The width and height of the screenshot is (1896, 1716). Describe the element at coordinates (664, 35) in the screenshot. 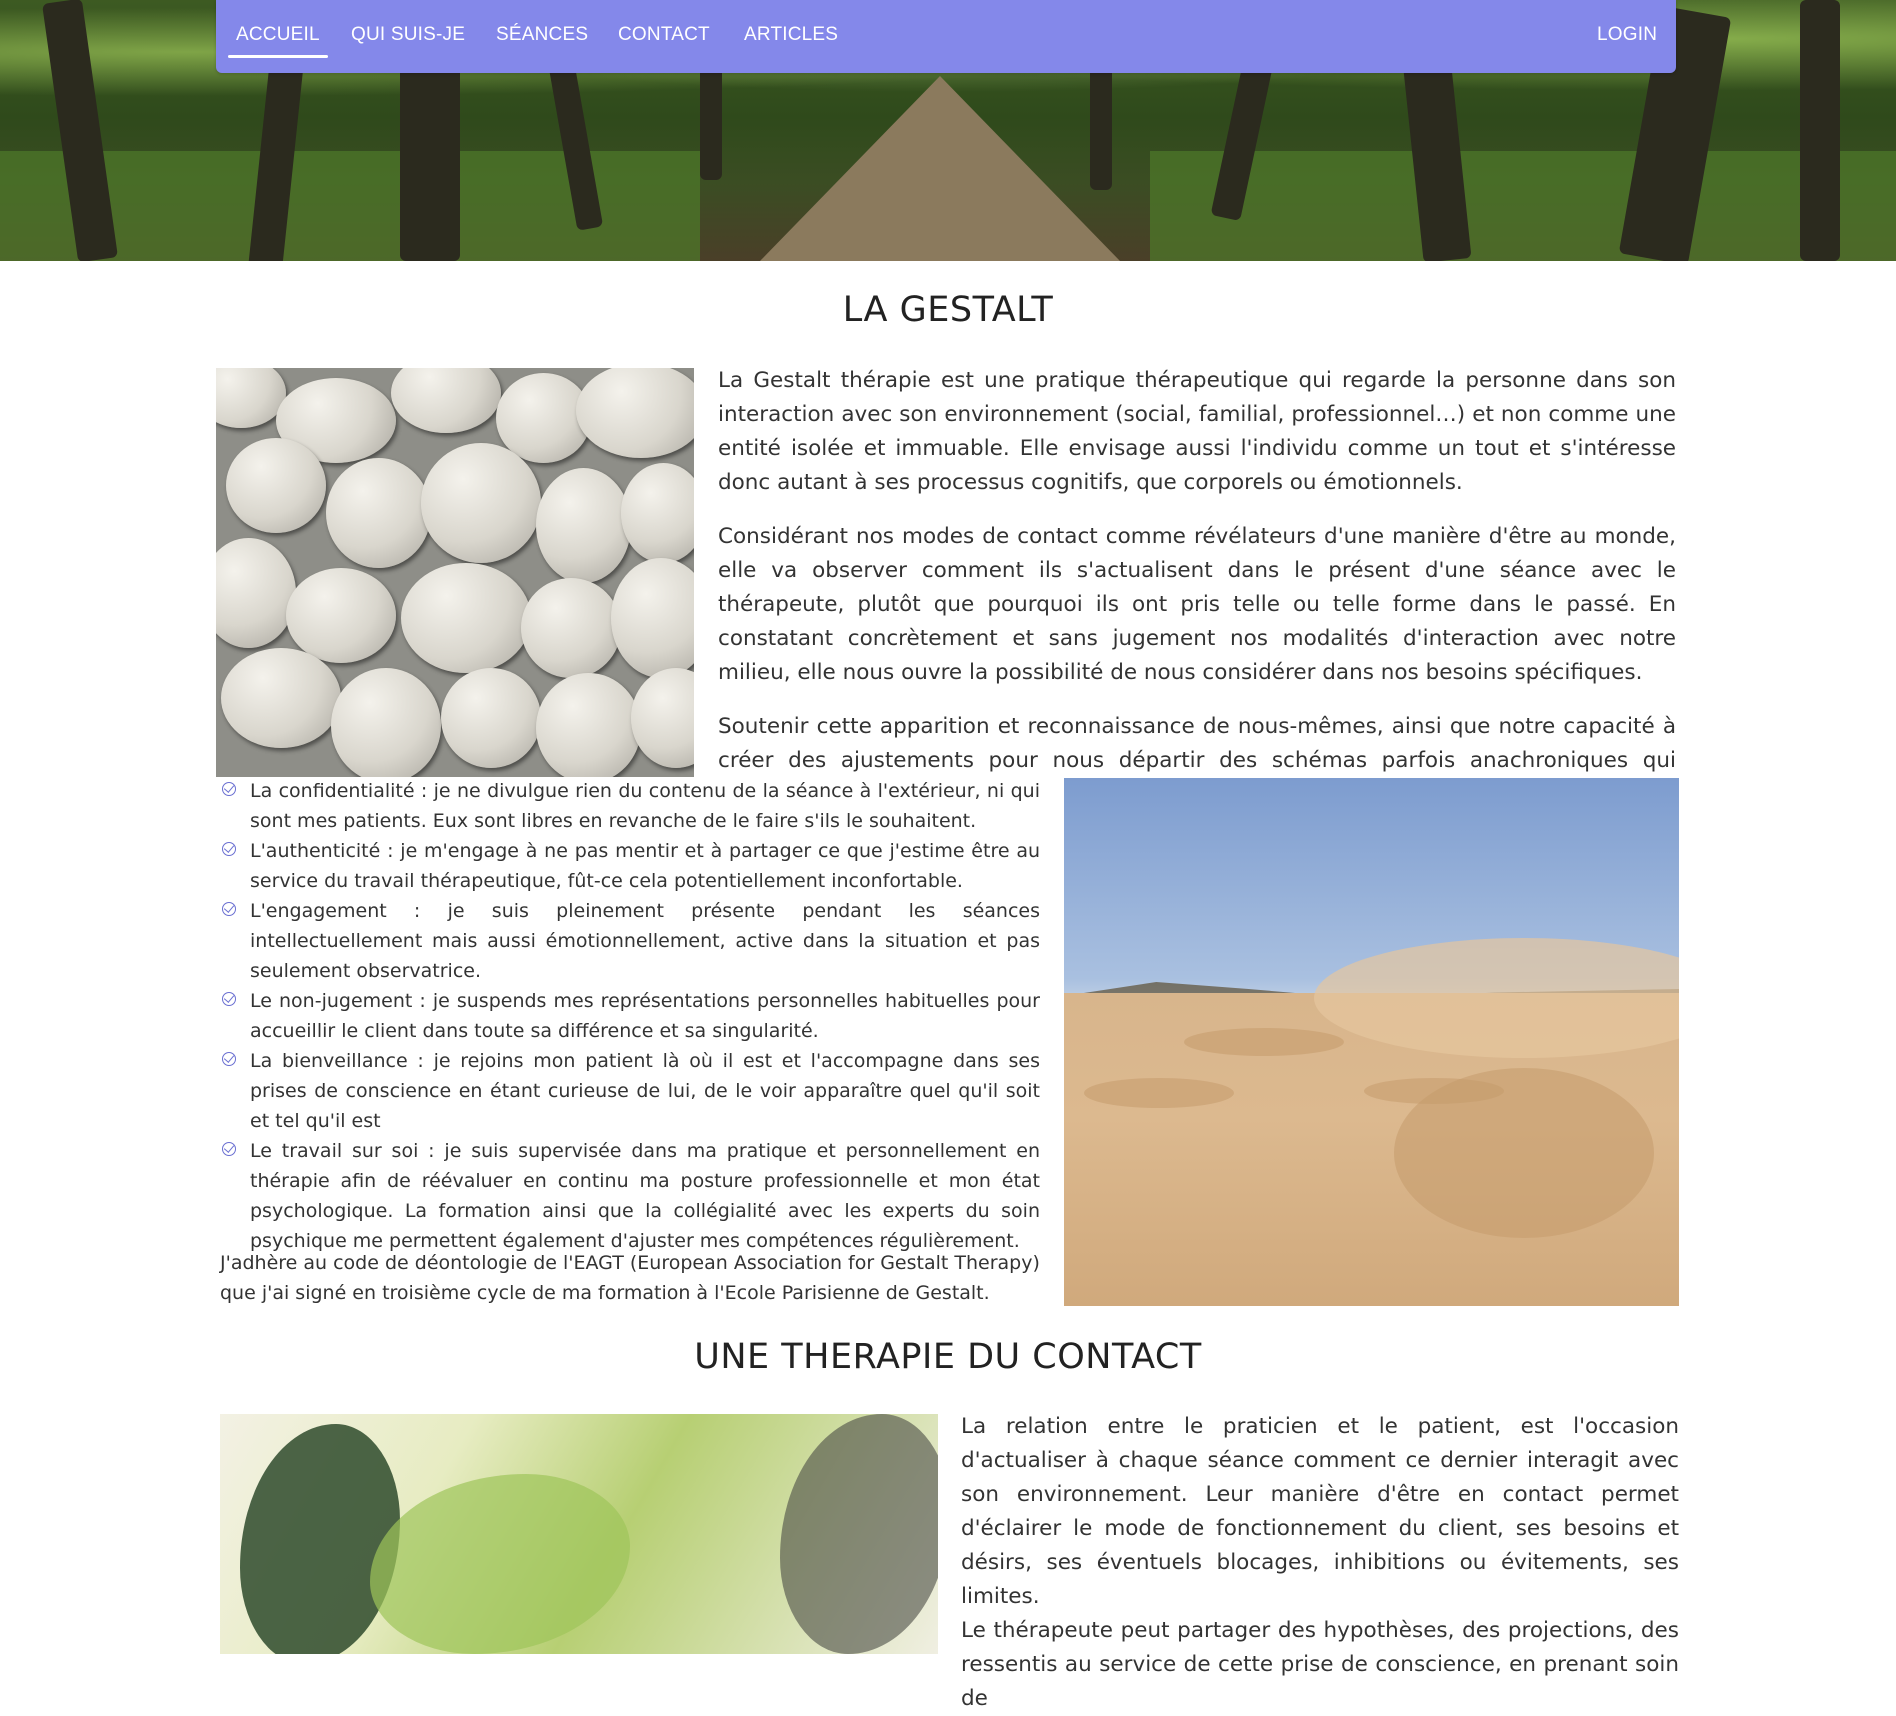

I see `nav-item-contact: CONTACT` at that location.